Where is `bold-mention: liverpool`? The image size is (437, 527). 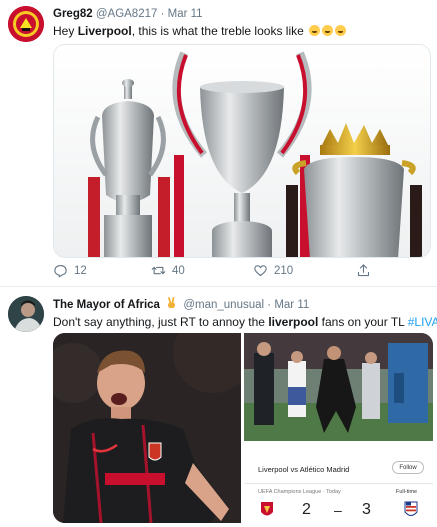 bold-mention: liverpool is located at coordinates (293, 322).